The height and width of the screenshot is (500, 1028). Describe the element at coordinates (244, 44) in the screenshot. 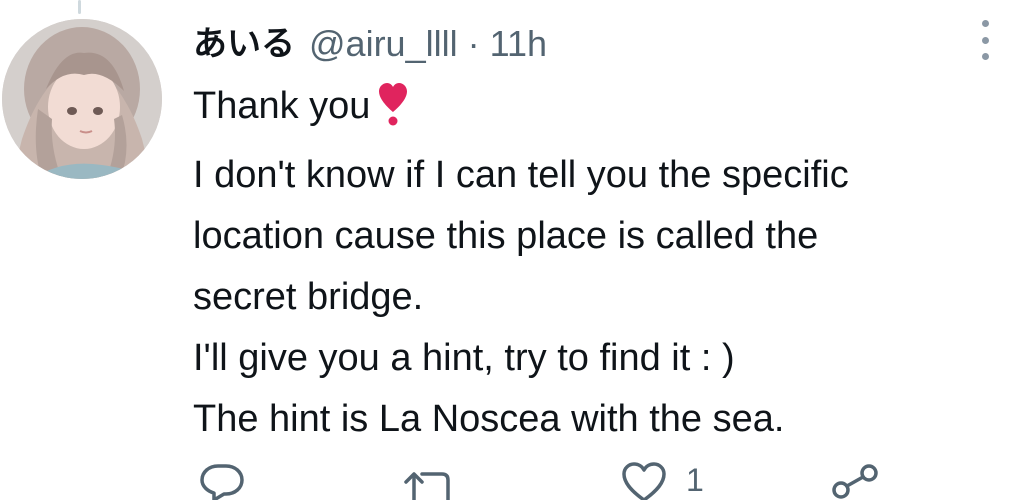

I see `display-name: あいる` at that location.